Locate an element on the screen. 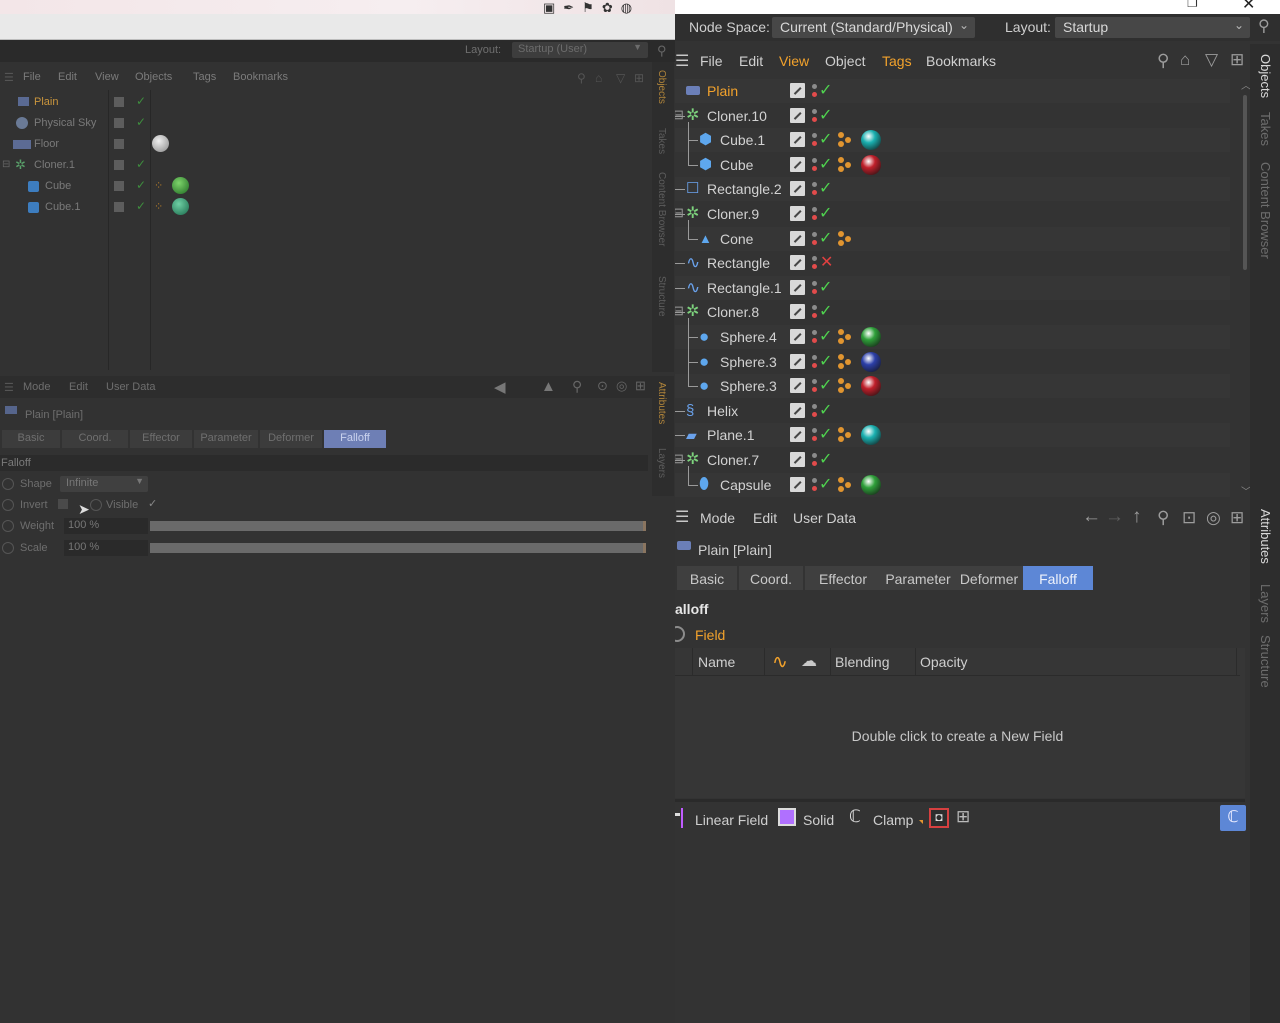 This screenshot has width=1280, height=1023. menu-edit: Edit is located at coordinates (751, 61).